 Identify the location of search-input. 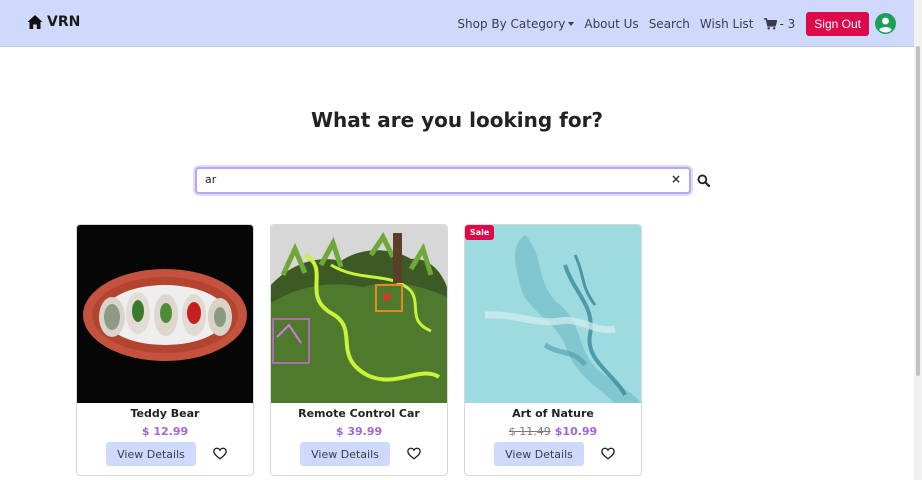
(430, 179).